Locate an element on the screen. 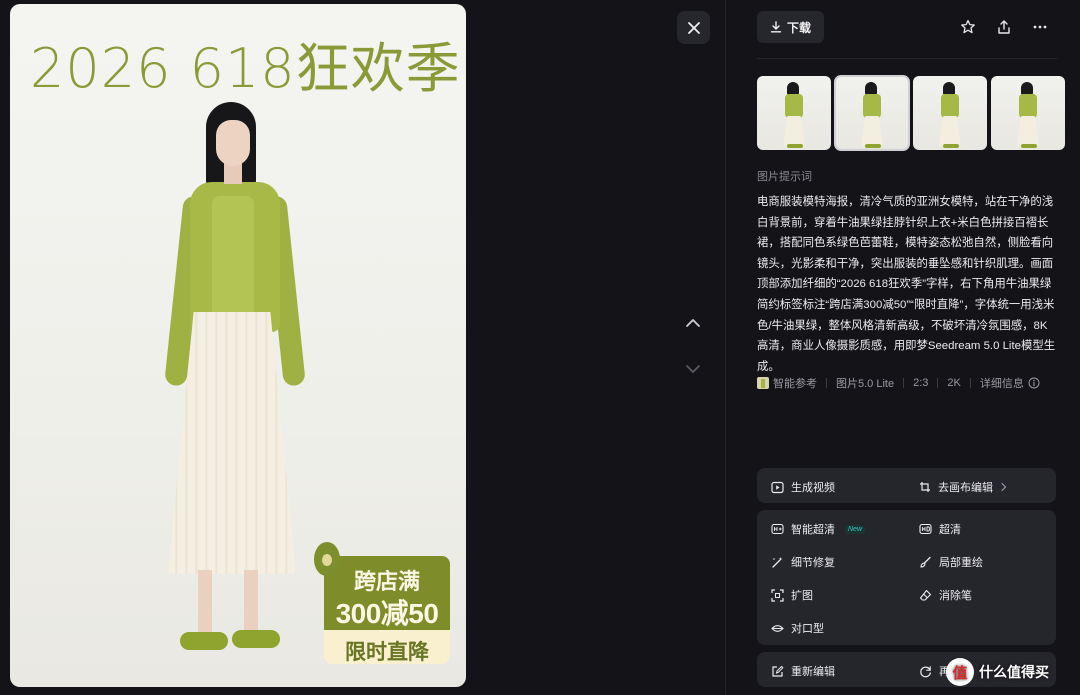  hd-icon is located at coordinates (925, 529).